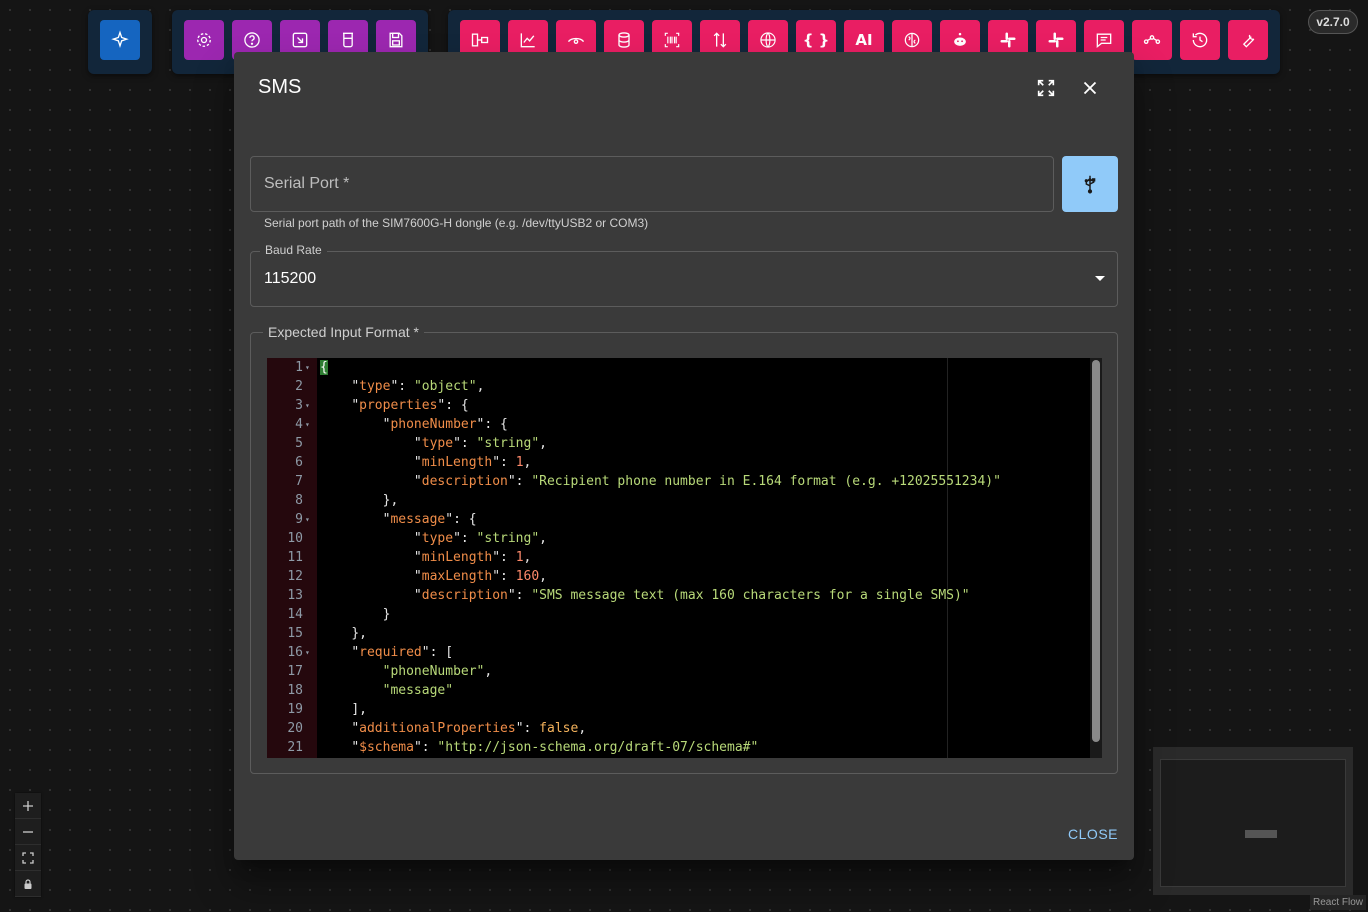  I want to click on code-text: "type": "object",, so click(418, 386).